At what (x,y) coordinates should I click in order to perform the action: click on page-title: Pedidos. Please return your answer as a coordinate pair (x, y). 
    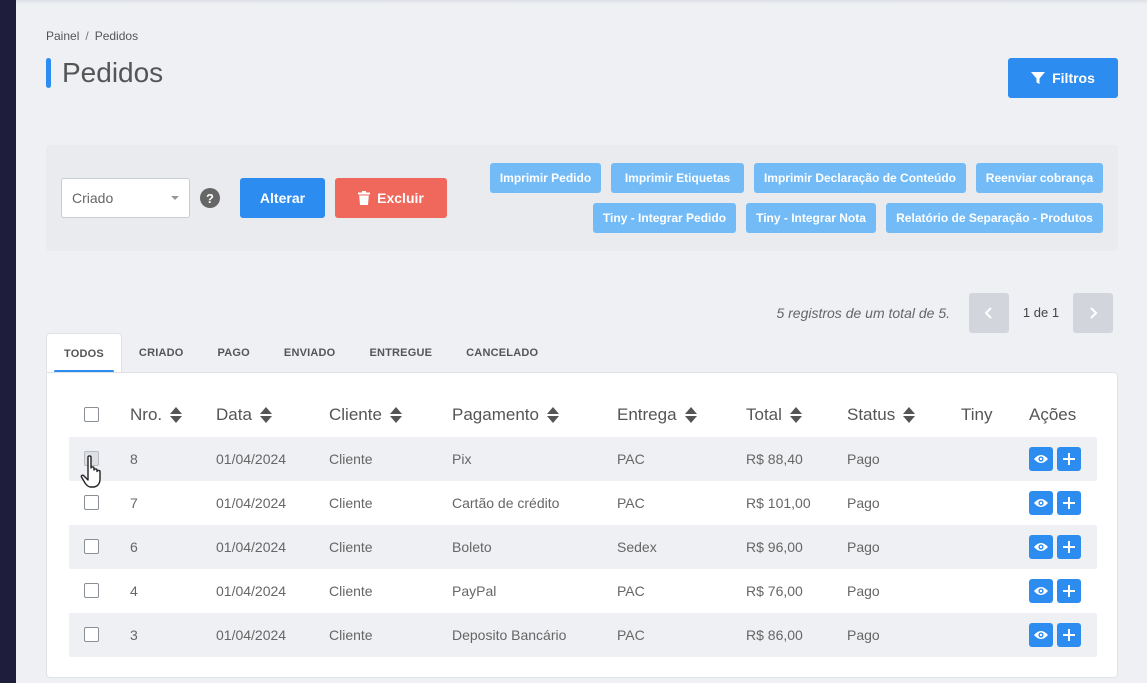
    Looking at the image, I should click on (105, 72).